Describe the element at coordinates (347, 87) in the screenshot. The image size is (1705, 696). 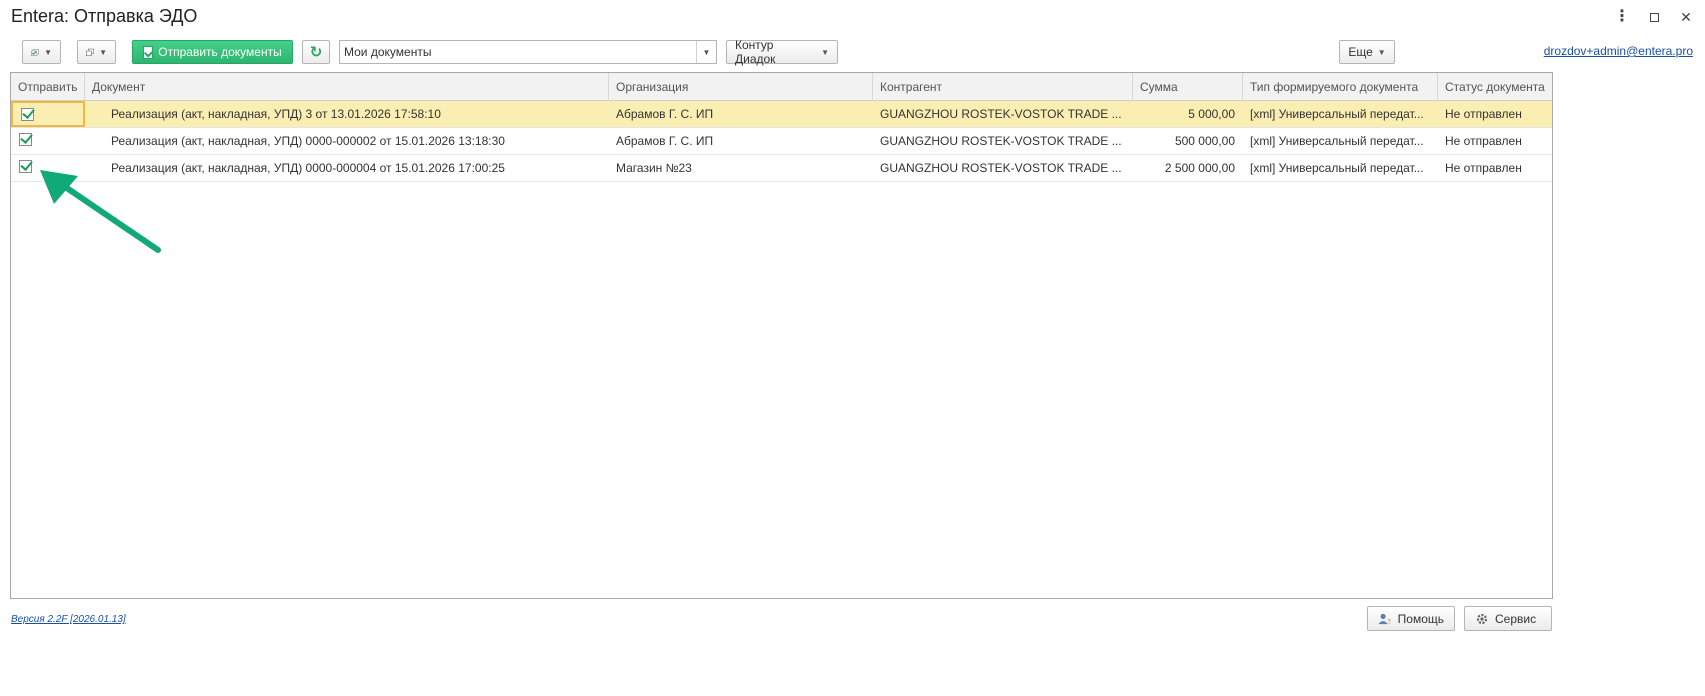
I see `column-header-document: Документ` at that location.